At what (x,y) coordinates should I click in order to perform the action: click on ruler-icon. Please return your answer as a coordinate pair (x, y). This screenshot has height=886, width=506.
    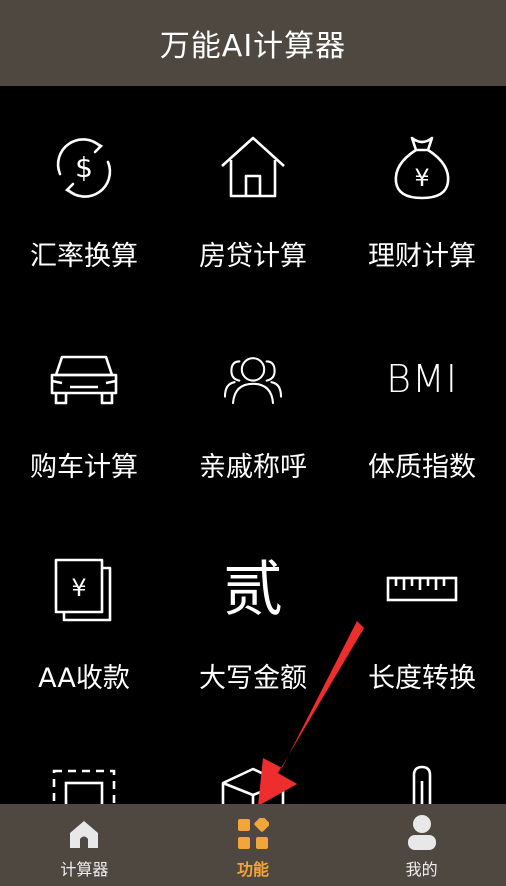
    Looking at the image, I should click on (422, 590).